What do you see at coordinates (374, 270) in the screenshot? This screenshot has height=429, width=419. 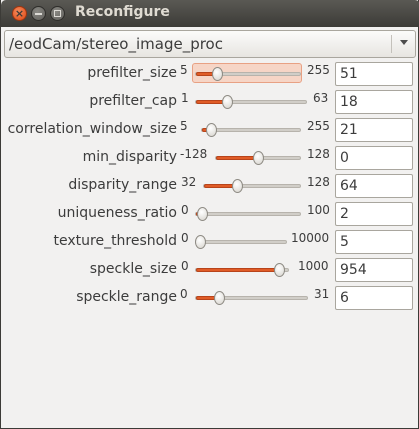 I see `param-value-input: 954` at bounding box center [374, 270].